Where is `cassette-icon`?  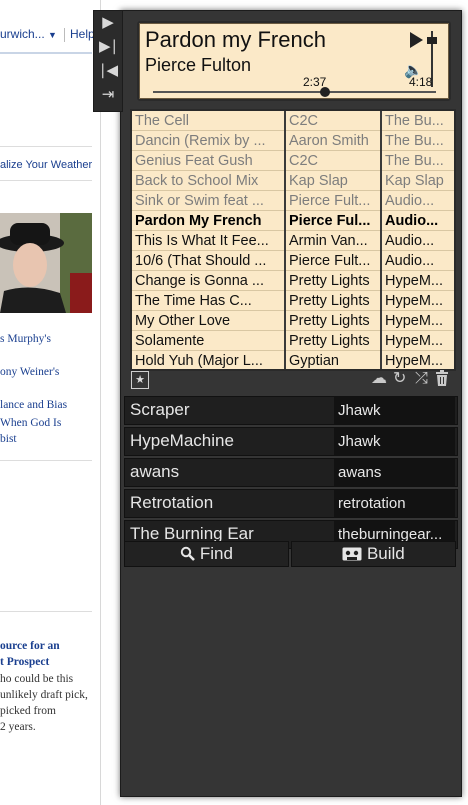
cassette-icon is located at coordinates (354, 553).